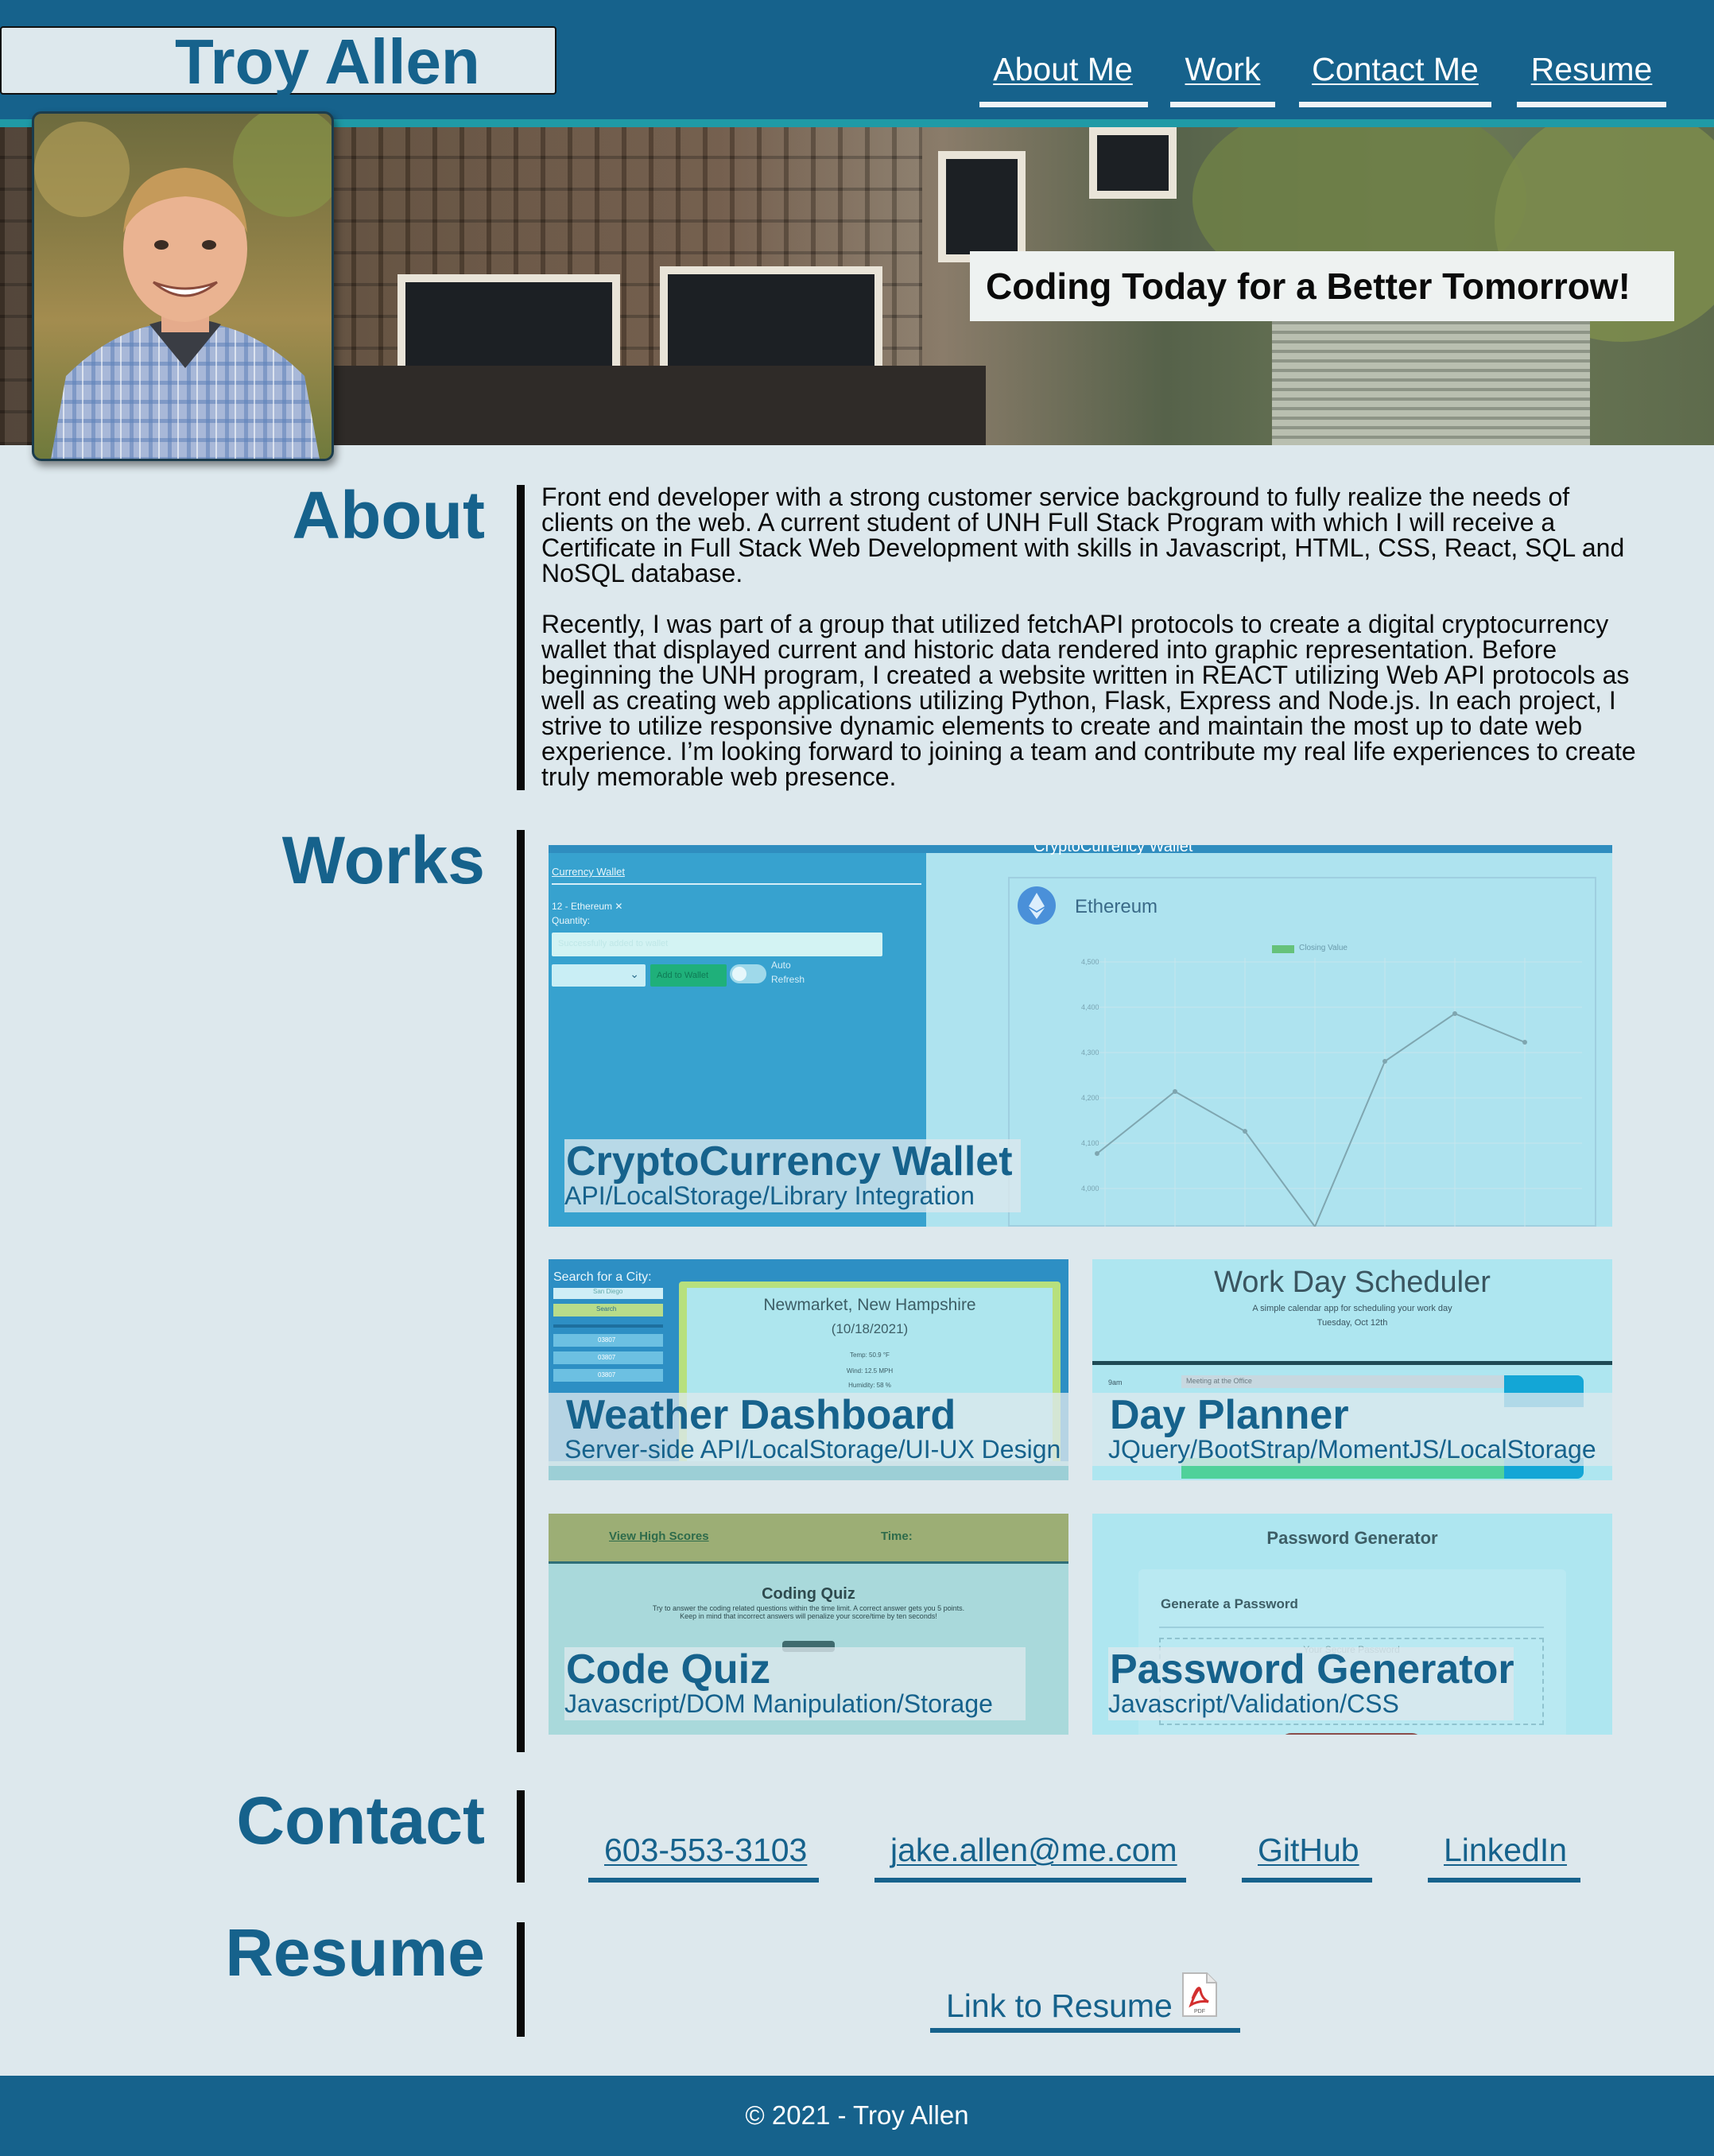  Describe the element at coordinates (668, 1670) in the screenshot. I see `work-title-code-quiz: Code Quiz` at that location.